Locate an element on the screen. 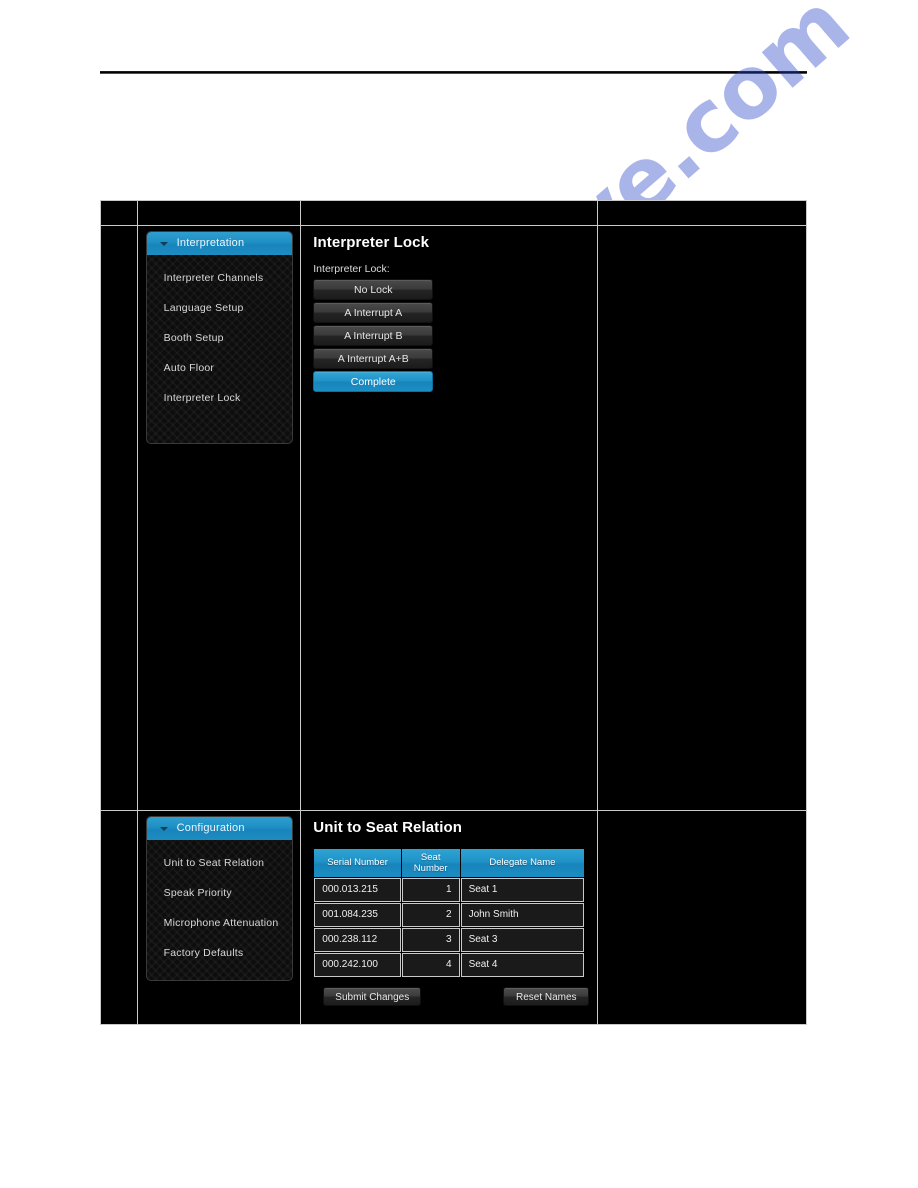  sidebar-item-booth-setup: Booth Setup is located at coordinates (219, 338).